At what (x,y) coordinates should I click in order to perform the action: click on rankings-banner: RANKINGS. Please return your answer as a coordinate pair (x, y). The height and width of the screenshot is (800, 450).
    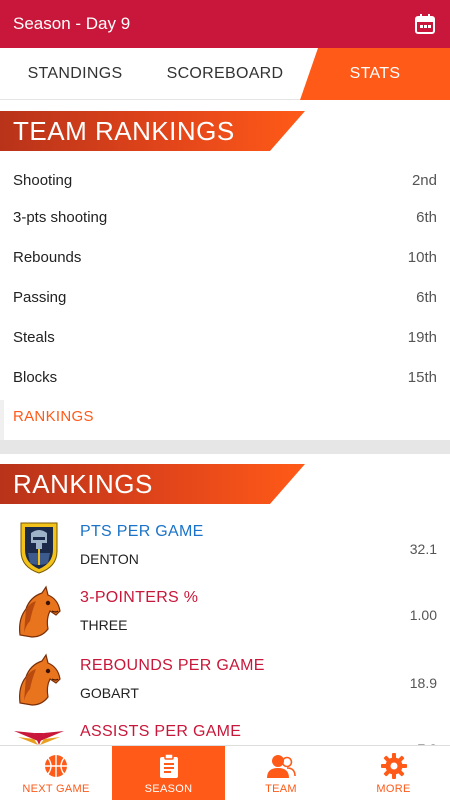
    Looking at the image, I should click on (152, 484).